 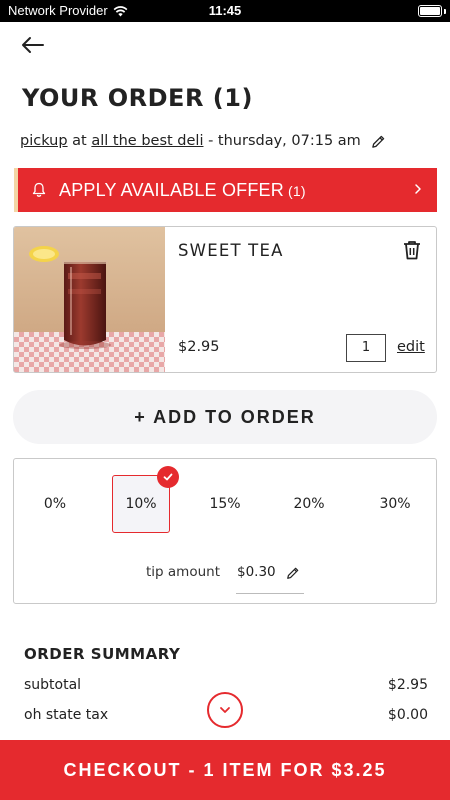 I want to click on expand-summary-button, so click(x=225, y=710).